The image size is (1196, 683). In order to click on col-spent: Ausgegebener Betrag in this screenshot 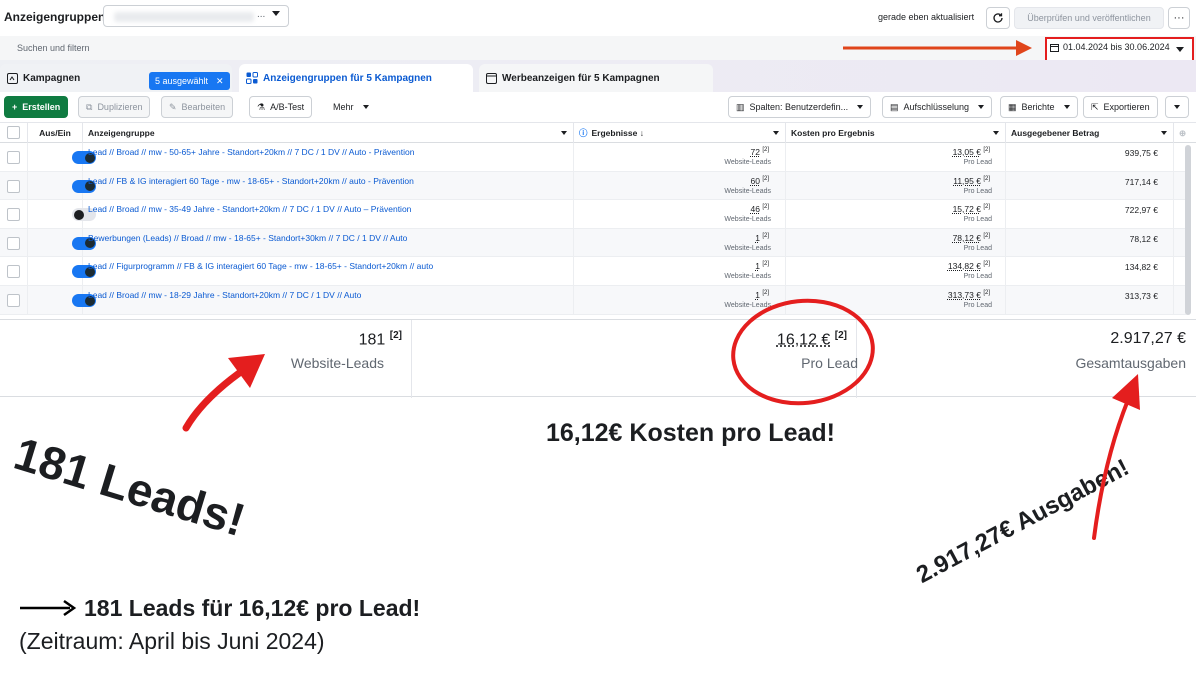, I will do `click(1090, 133)`.